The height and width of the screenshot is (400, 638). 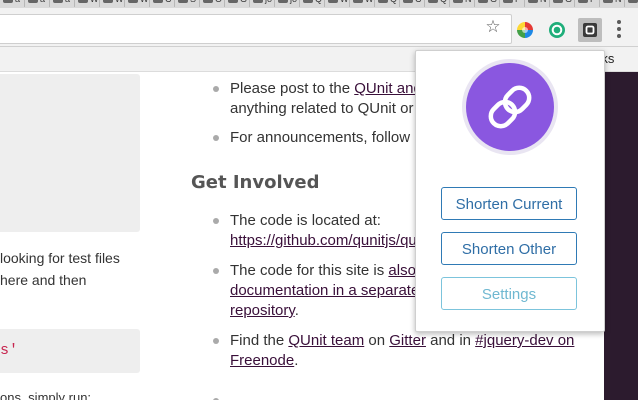 What do you see at coordinates (43, 280) in the screenshot?
I see `left-text-line: here and then` at bounding box center [43, 280].